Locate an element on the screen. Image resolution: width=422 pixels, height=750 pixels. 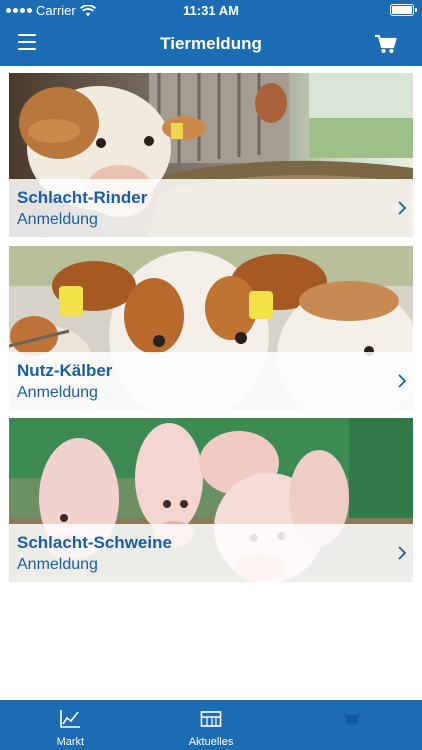
card-title: Nutz-Kälber is located at coordinates (65, 370).